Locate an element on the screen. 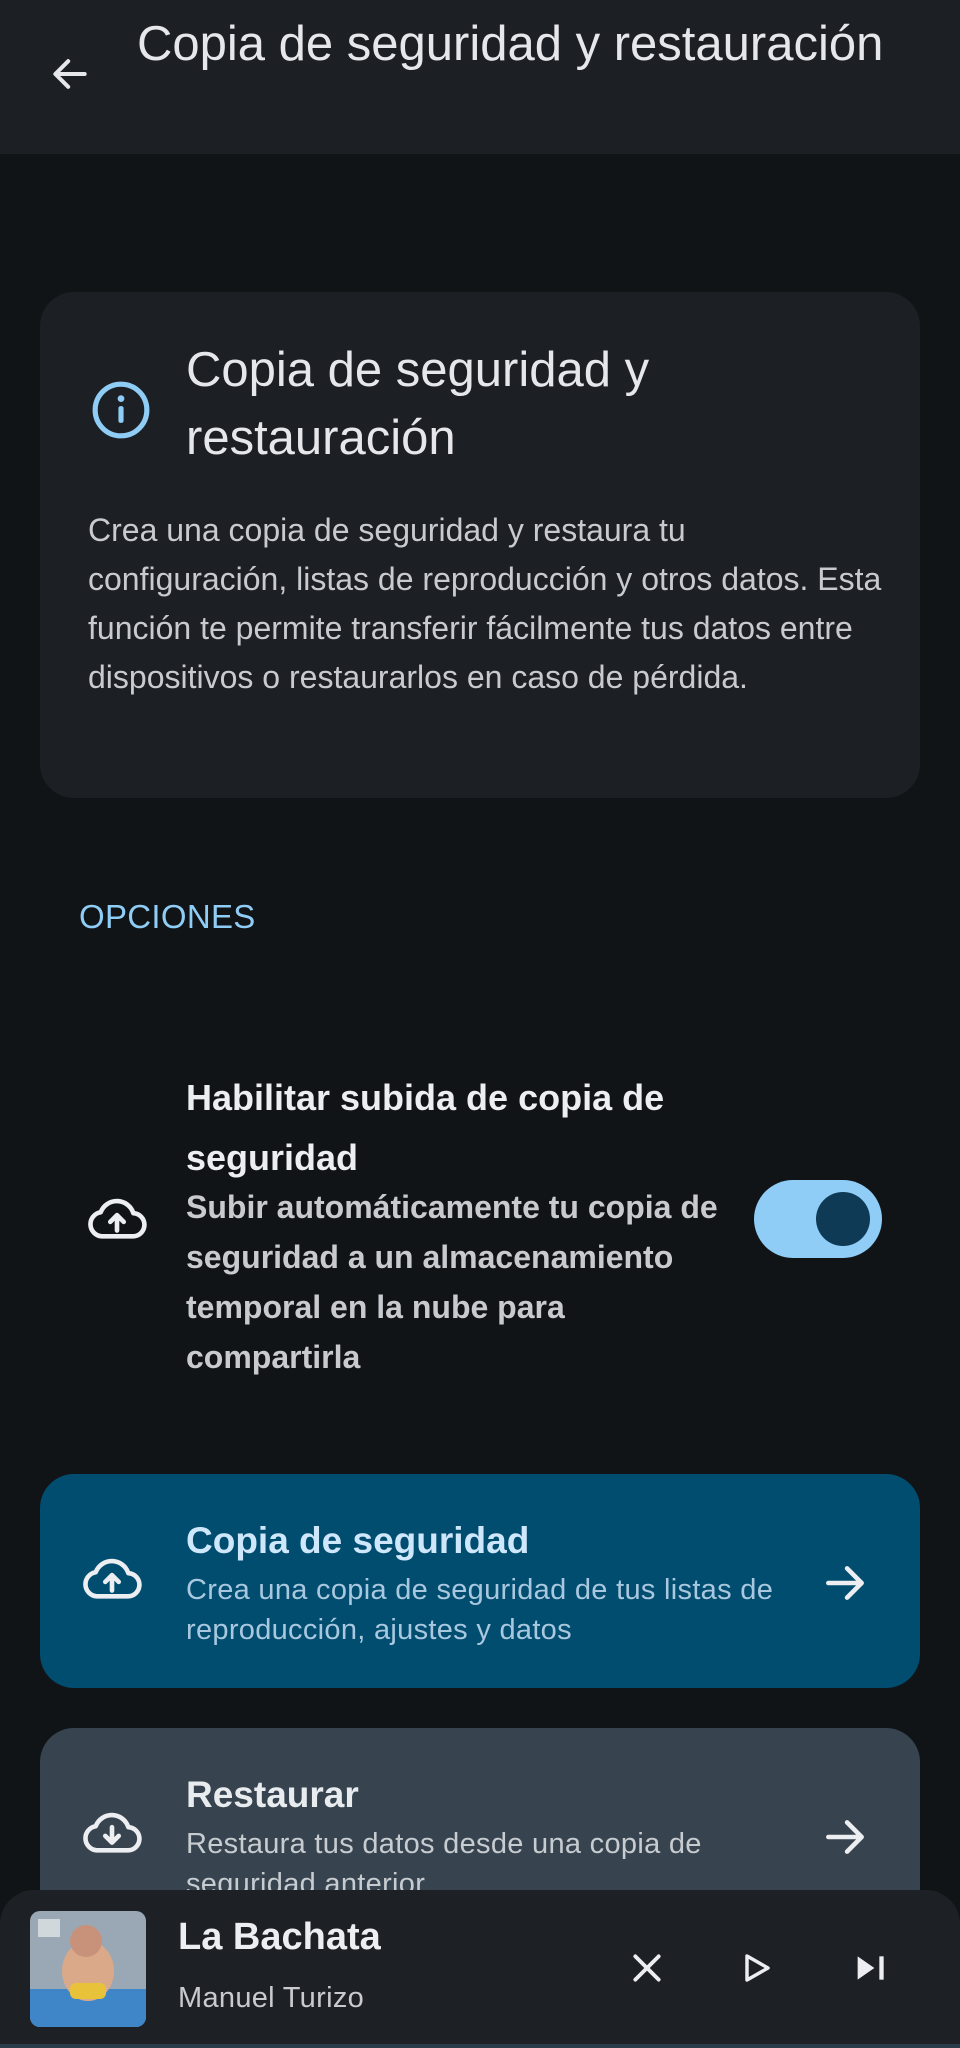 Image resolution: width=960 pixels, height=2048 pixels. skip-next-button is located at coordinates (871, 1968).